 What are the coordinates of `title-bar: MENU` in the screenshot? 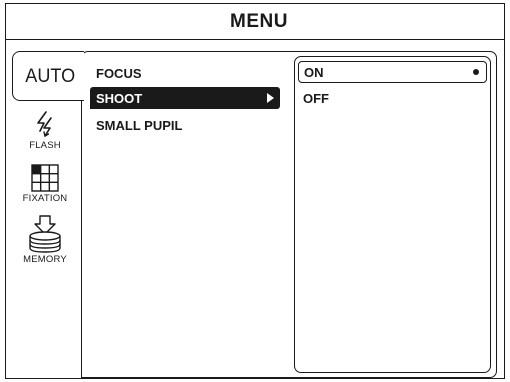 It's located at (255, 21).